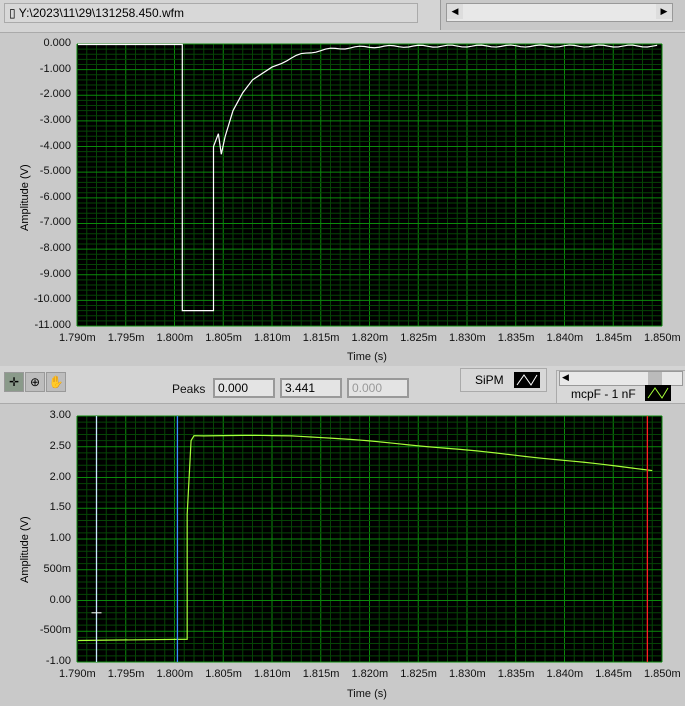  What do you see at coordinates (55, 196) in the screenshot?
I see `y-tick-label: -6.000` at bounding box center [55, 196].